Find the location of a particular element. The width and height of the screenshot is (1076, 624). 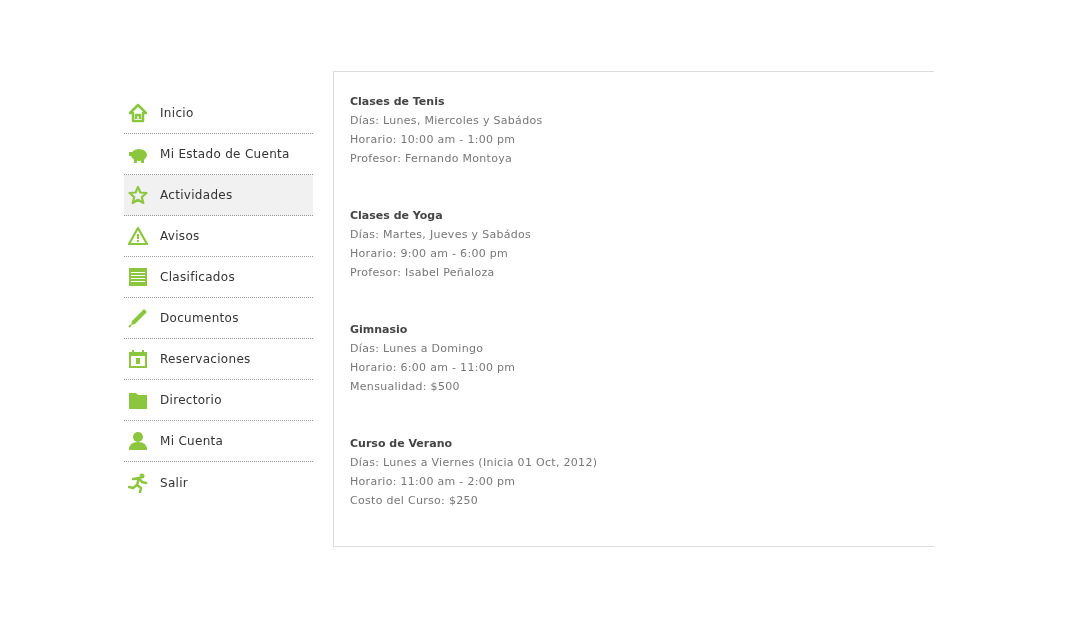

activity-detail: Profesor: Fernando Montoya is located at coordinates (432, 159).